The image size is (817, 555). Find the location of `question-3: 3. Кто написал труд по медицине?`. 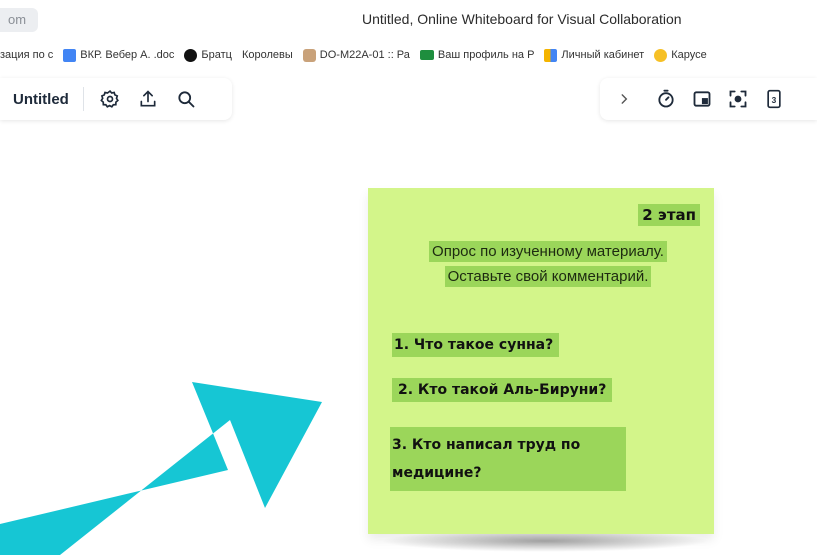

question-3: 3. Кто написал труд по медицине? is located at coordinates (508, 459).